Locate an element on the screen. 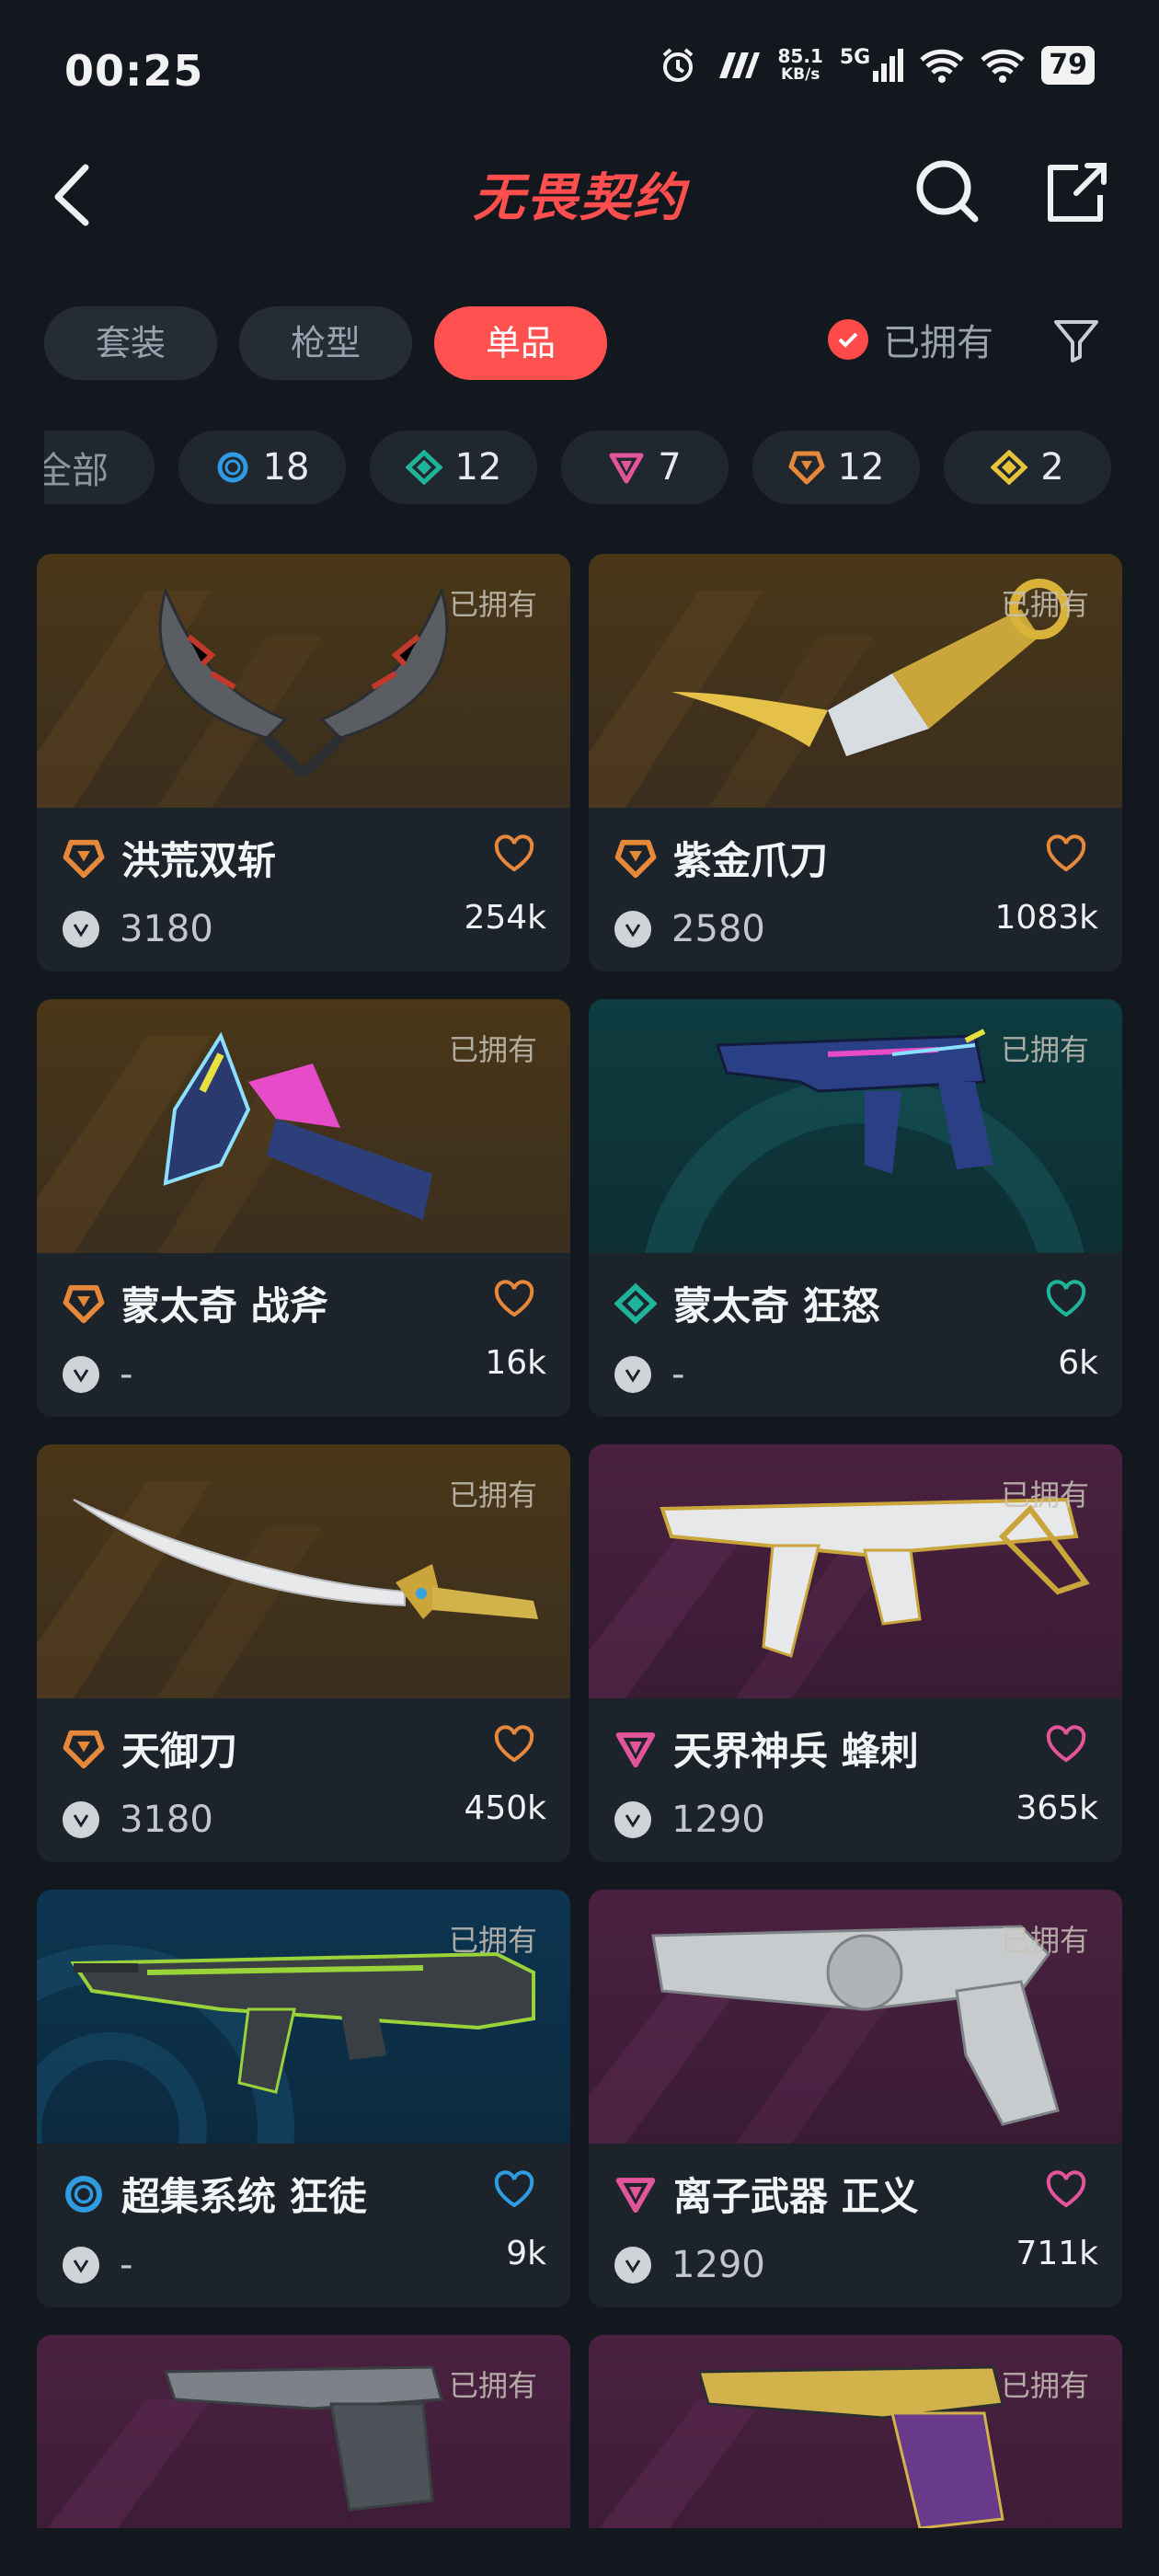  chip-deluxe: 12 is located at coordinates (453, 467).